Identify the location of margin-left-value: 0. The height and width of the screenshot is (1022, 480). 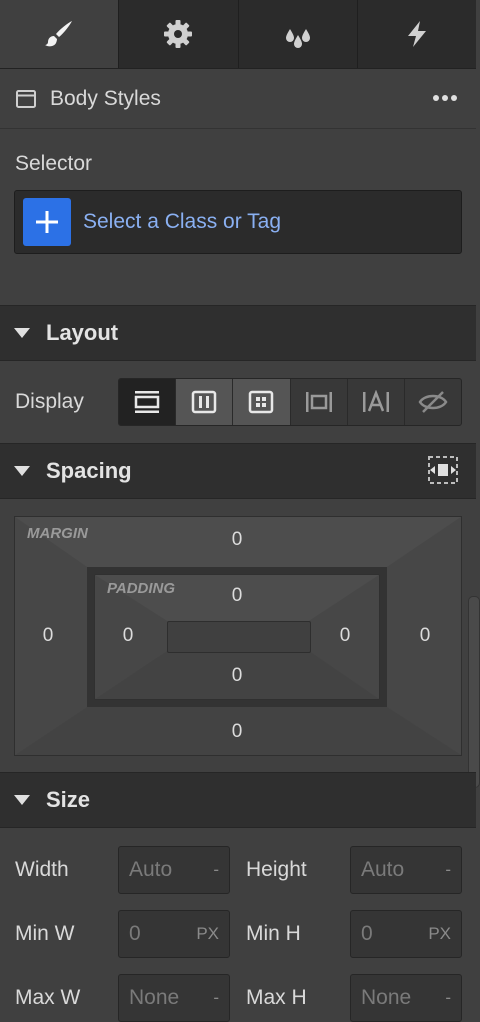
(48, 636).